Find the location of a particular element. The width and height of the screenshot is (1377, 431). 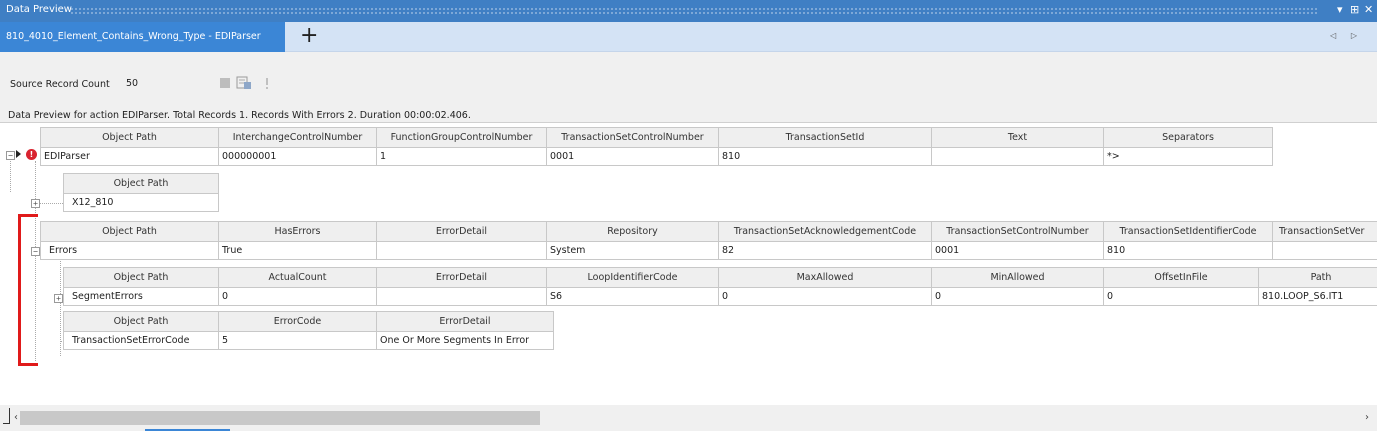

scroll-right-icon: › is located at coordinates (1367, 417).